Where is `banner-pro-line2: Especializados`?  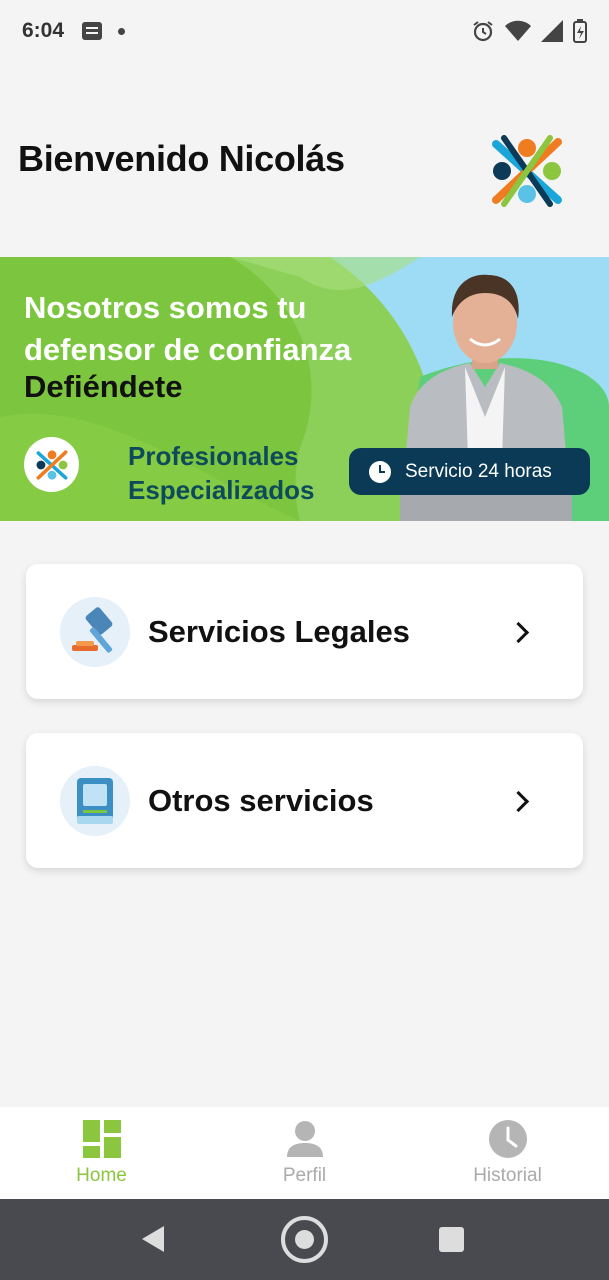 banner-pro-line2: Especializados is located at coordinates (221, 490).